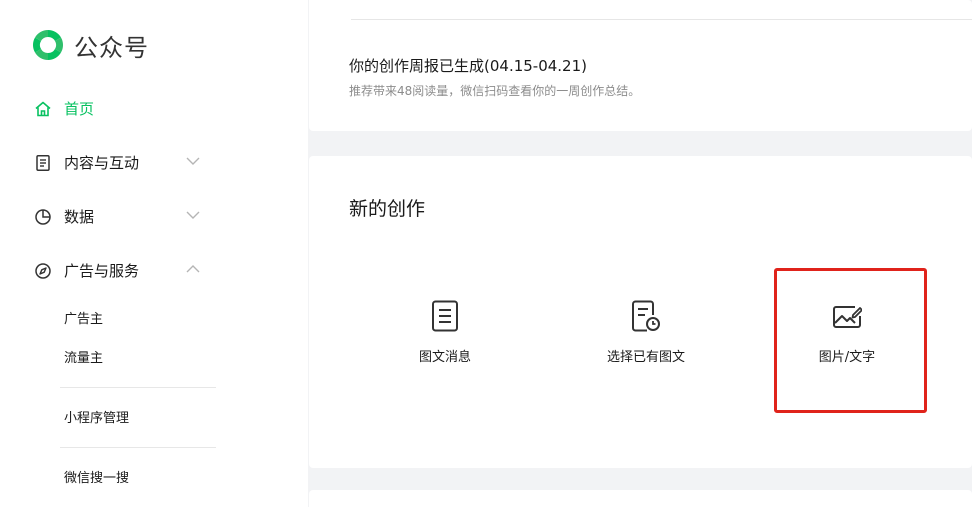 This screenshot has width=972, height=507. Describe the element at coordinates (640, 498) in the screenshot. I see `next-card` at that location.